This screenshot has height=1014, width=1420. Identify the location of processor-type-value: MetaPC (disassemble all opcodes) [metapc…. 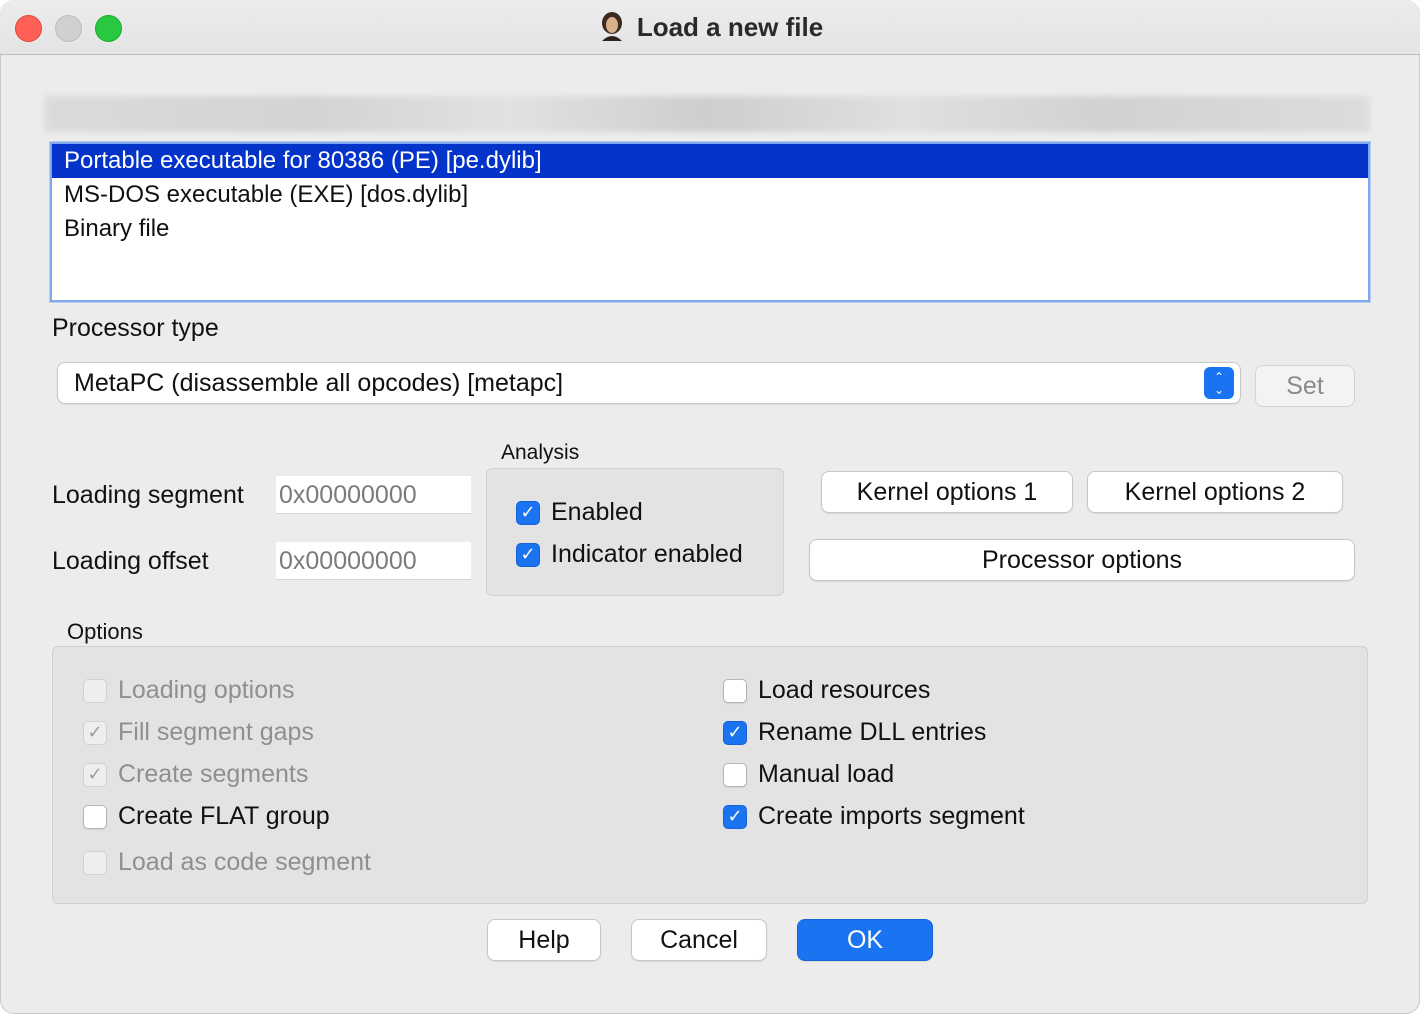
(319, 383).